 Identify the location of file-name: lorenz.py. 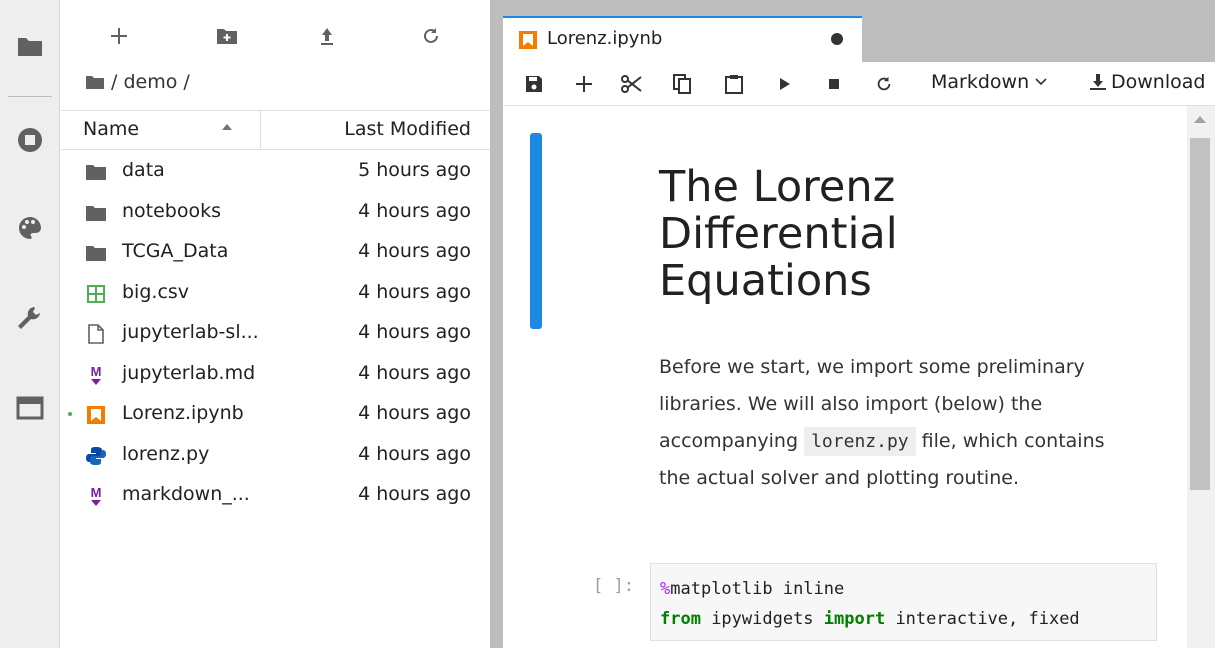
(166, 453).